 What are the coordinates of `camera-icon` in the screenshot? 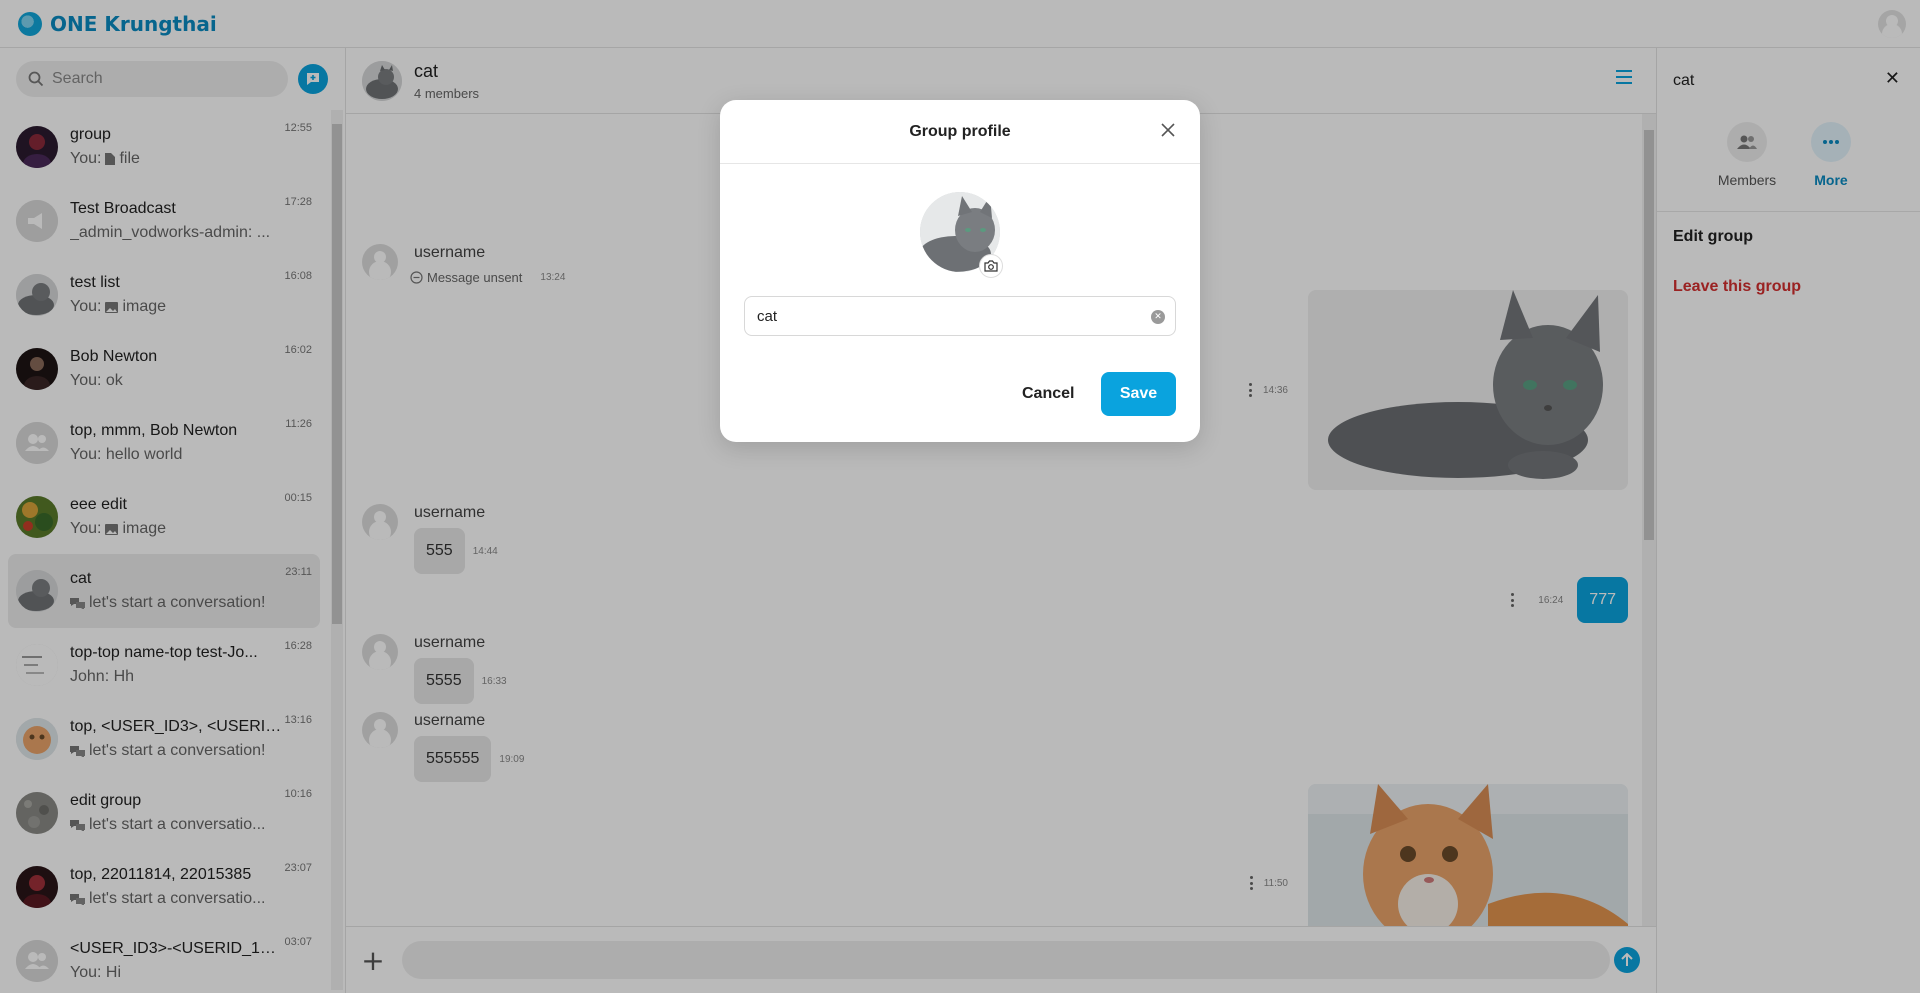 It's located at (991, 266).